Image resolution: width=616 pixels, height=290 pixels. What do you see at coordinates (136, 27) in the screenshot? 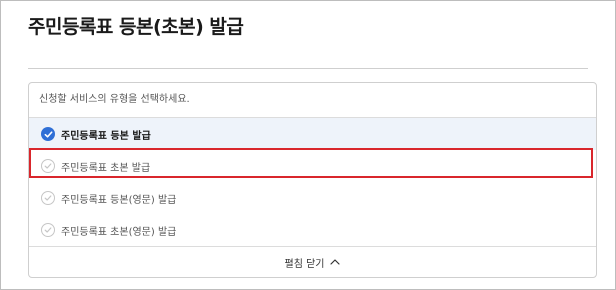
I see `page-title: 주민등록표 등본(초본) 발급` at bounding box center [136, 27].